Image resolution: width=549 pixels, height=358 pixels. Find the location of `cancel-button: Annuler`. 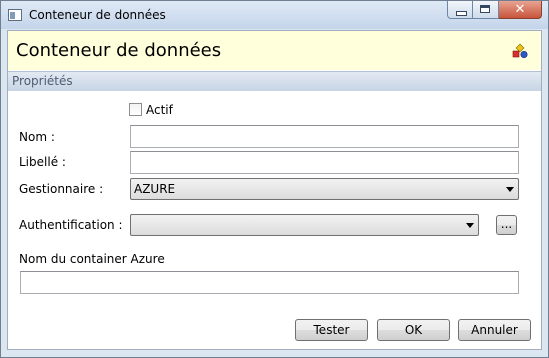

cancel-button: Annuler is located at coordinates (494, 330).